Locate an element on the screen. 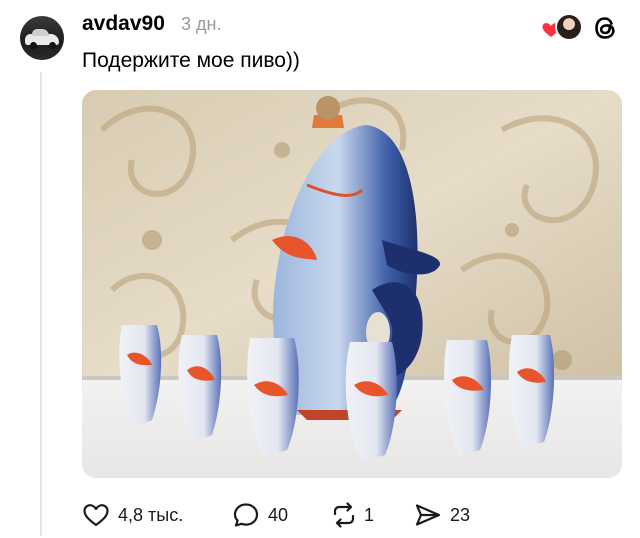 The image size is (640, 538). threads-logo-icon is located at coordinates (605, 28).